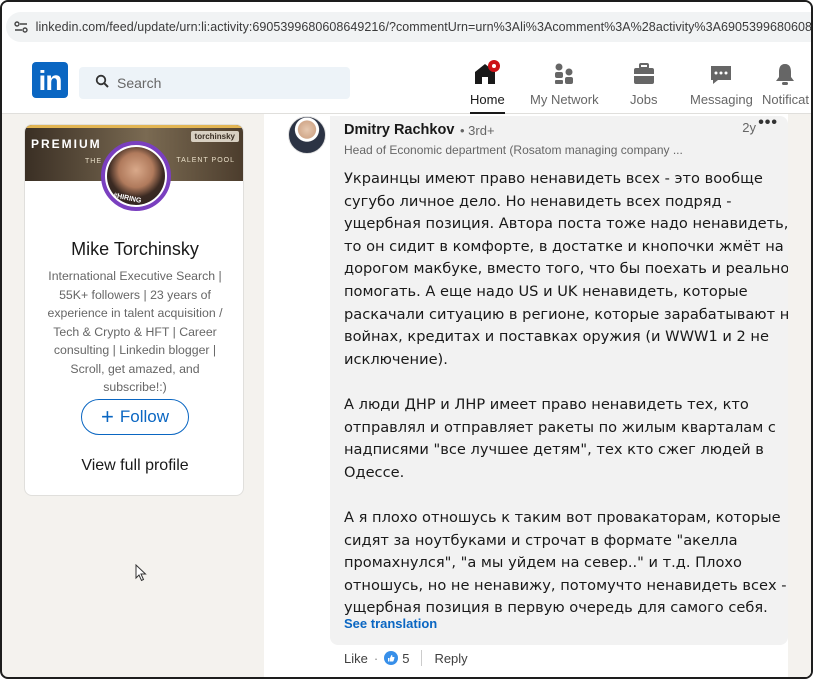 The width and height of the screenshot is (813, 679). I want to click on home-icon, so click(487, 73).